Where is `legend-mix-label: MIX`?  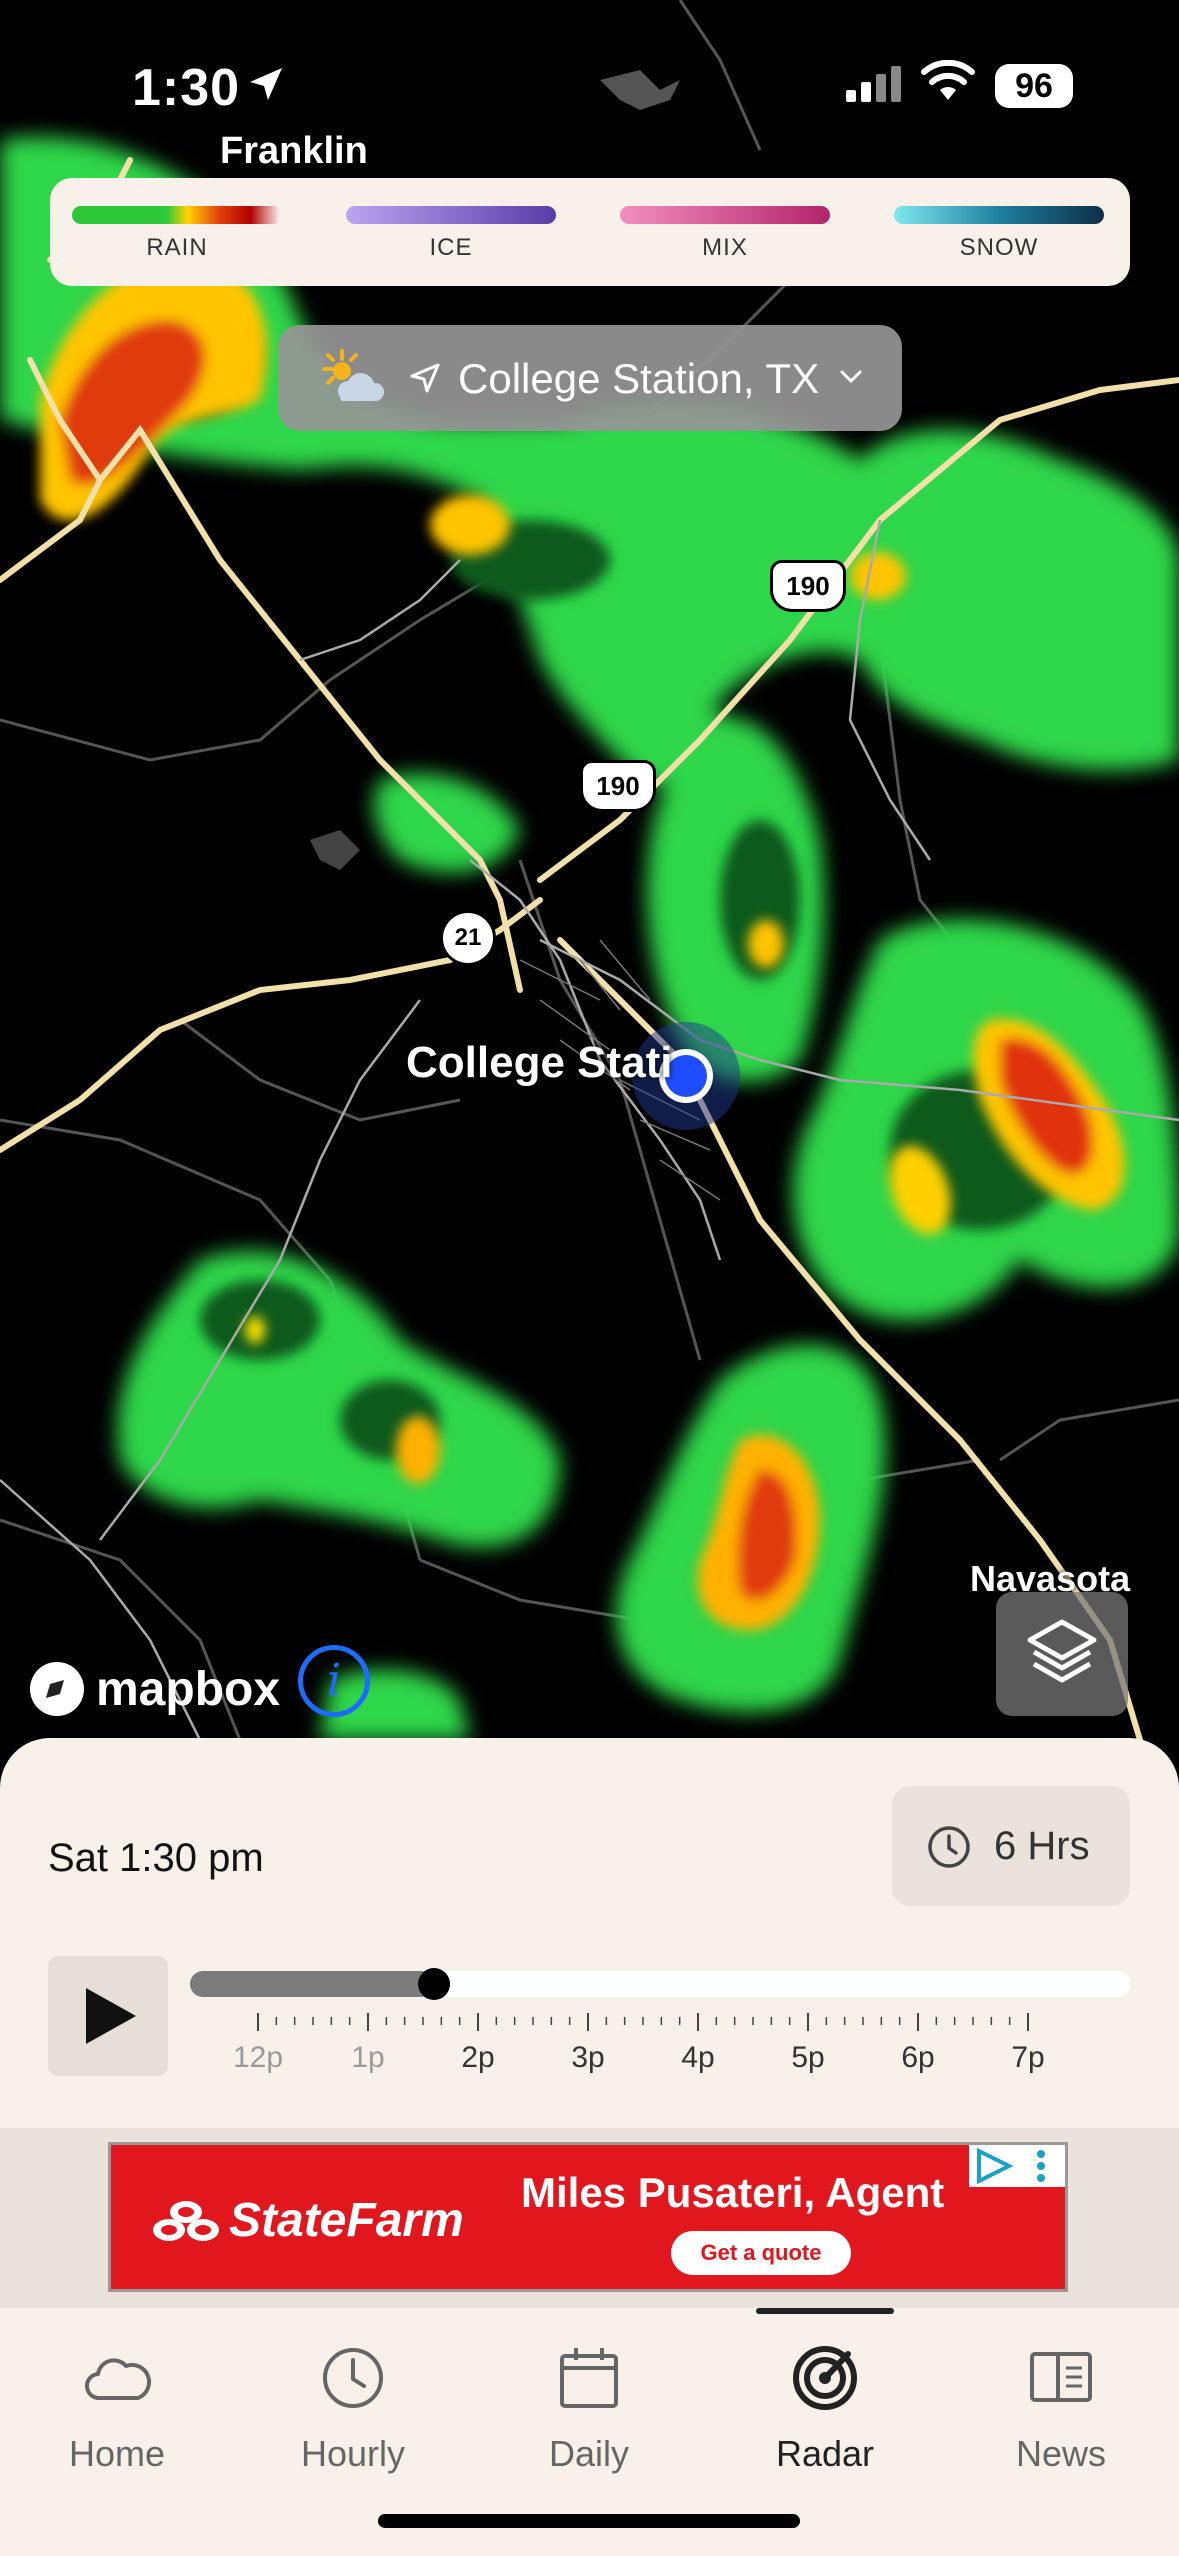 legend-mix-label: MIX is located at coordinates (725, 247).